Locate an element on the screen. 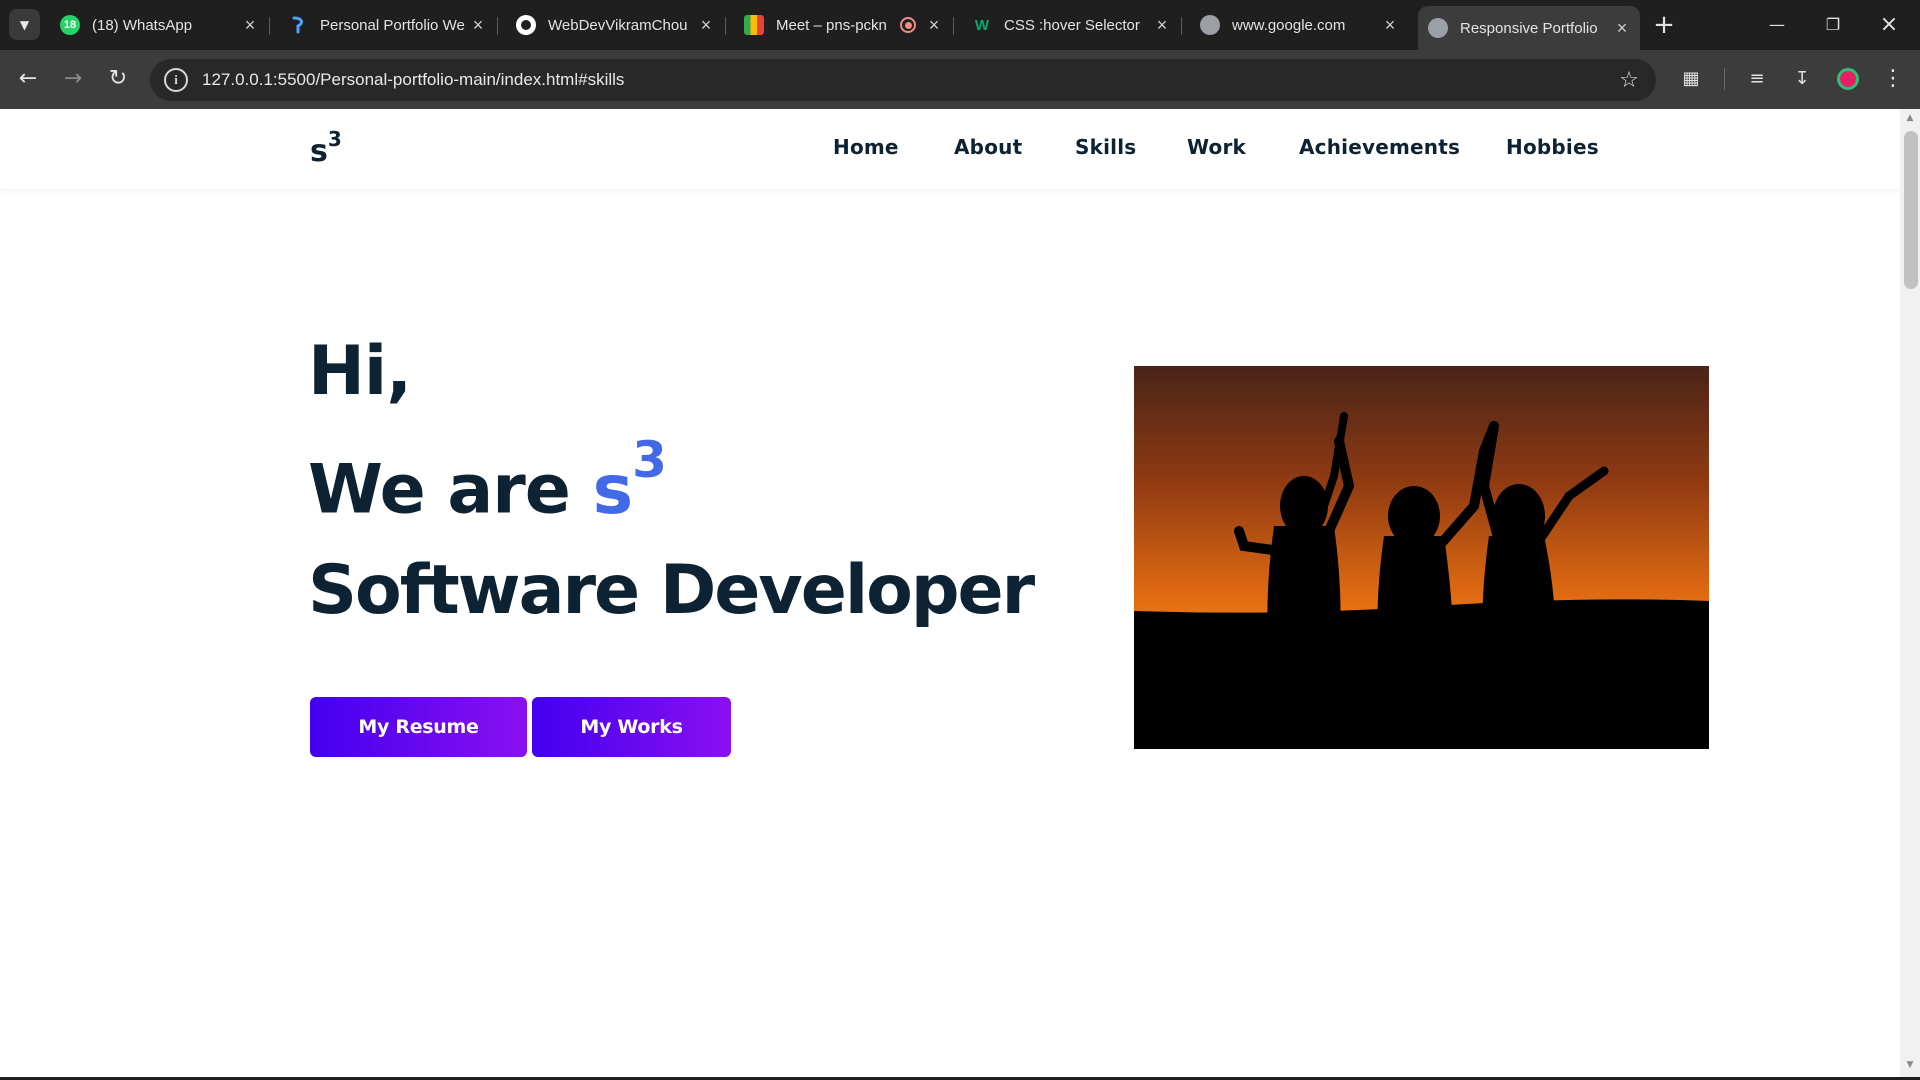 The image size is (1920, 1080). page-scrollbar: ▲ ▼ is located at coordinates (1910, 593).